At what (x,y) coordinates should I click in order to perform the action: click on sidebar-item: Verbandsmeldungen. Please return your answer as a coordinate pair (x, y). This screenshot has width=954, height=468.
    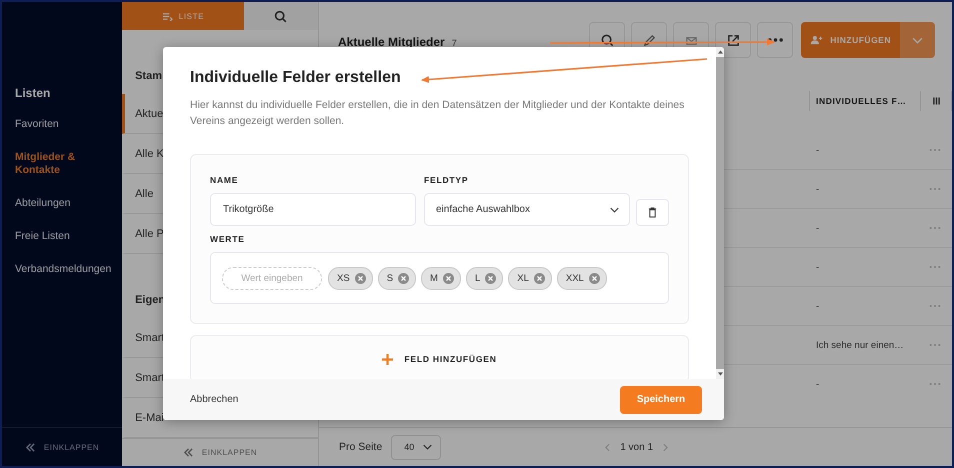
    Looking at the image, I should click on (63, 269).